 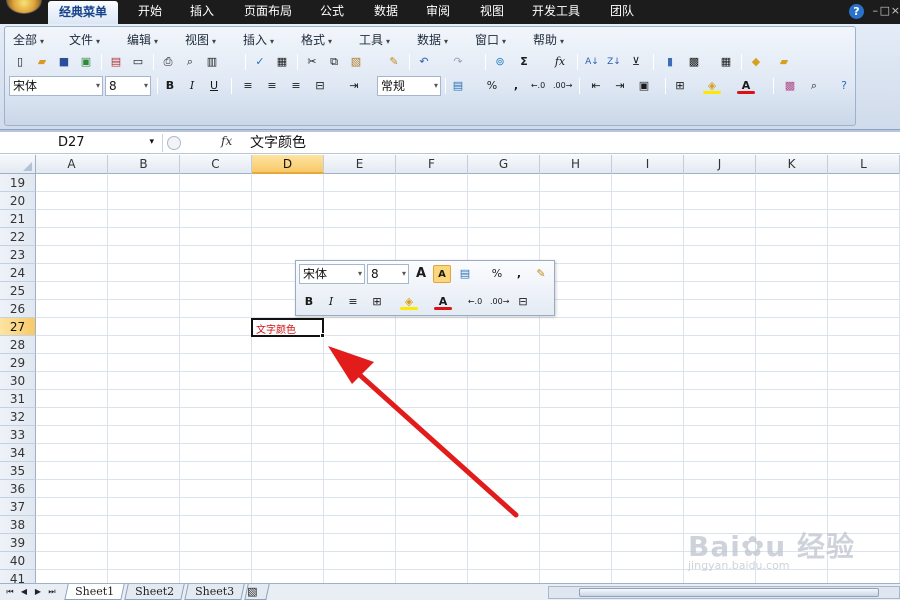 What do you see at coordinates (636, 62) in the screenshot?
I see `filter-icon: ⊻` at bounding box center [636, 62].